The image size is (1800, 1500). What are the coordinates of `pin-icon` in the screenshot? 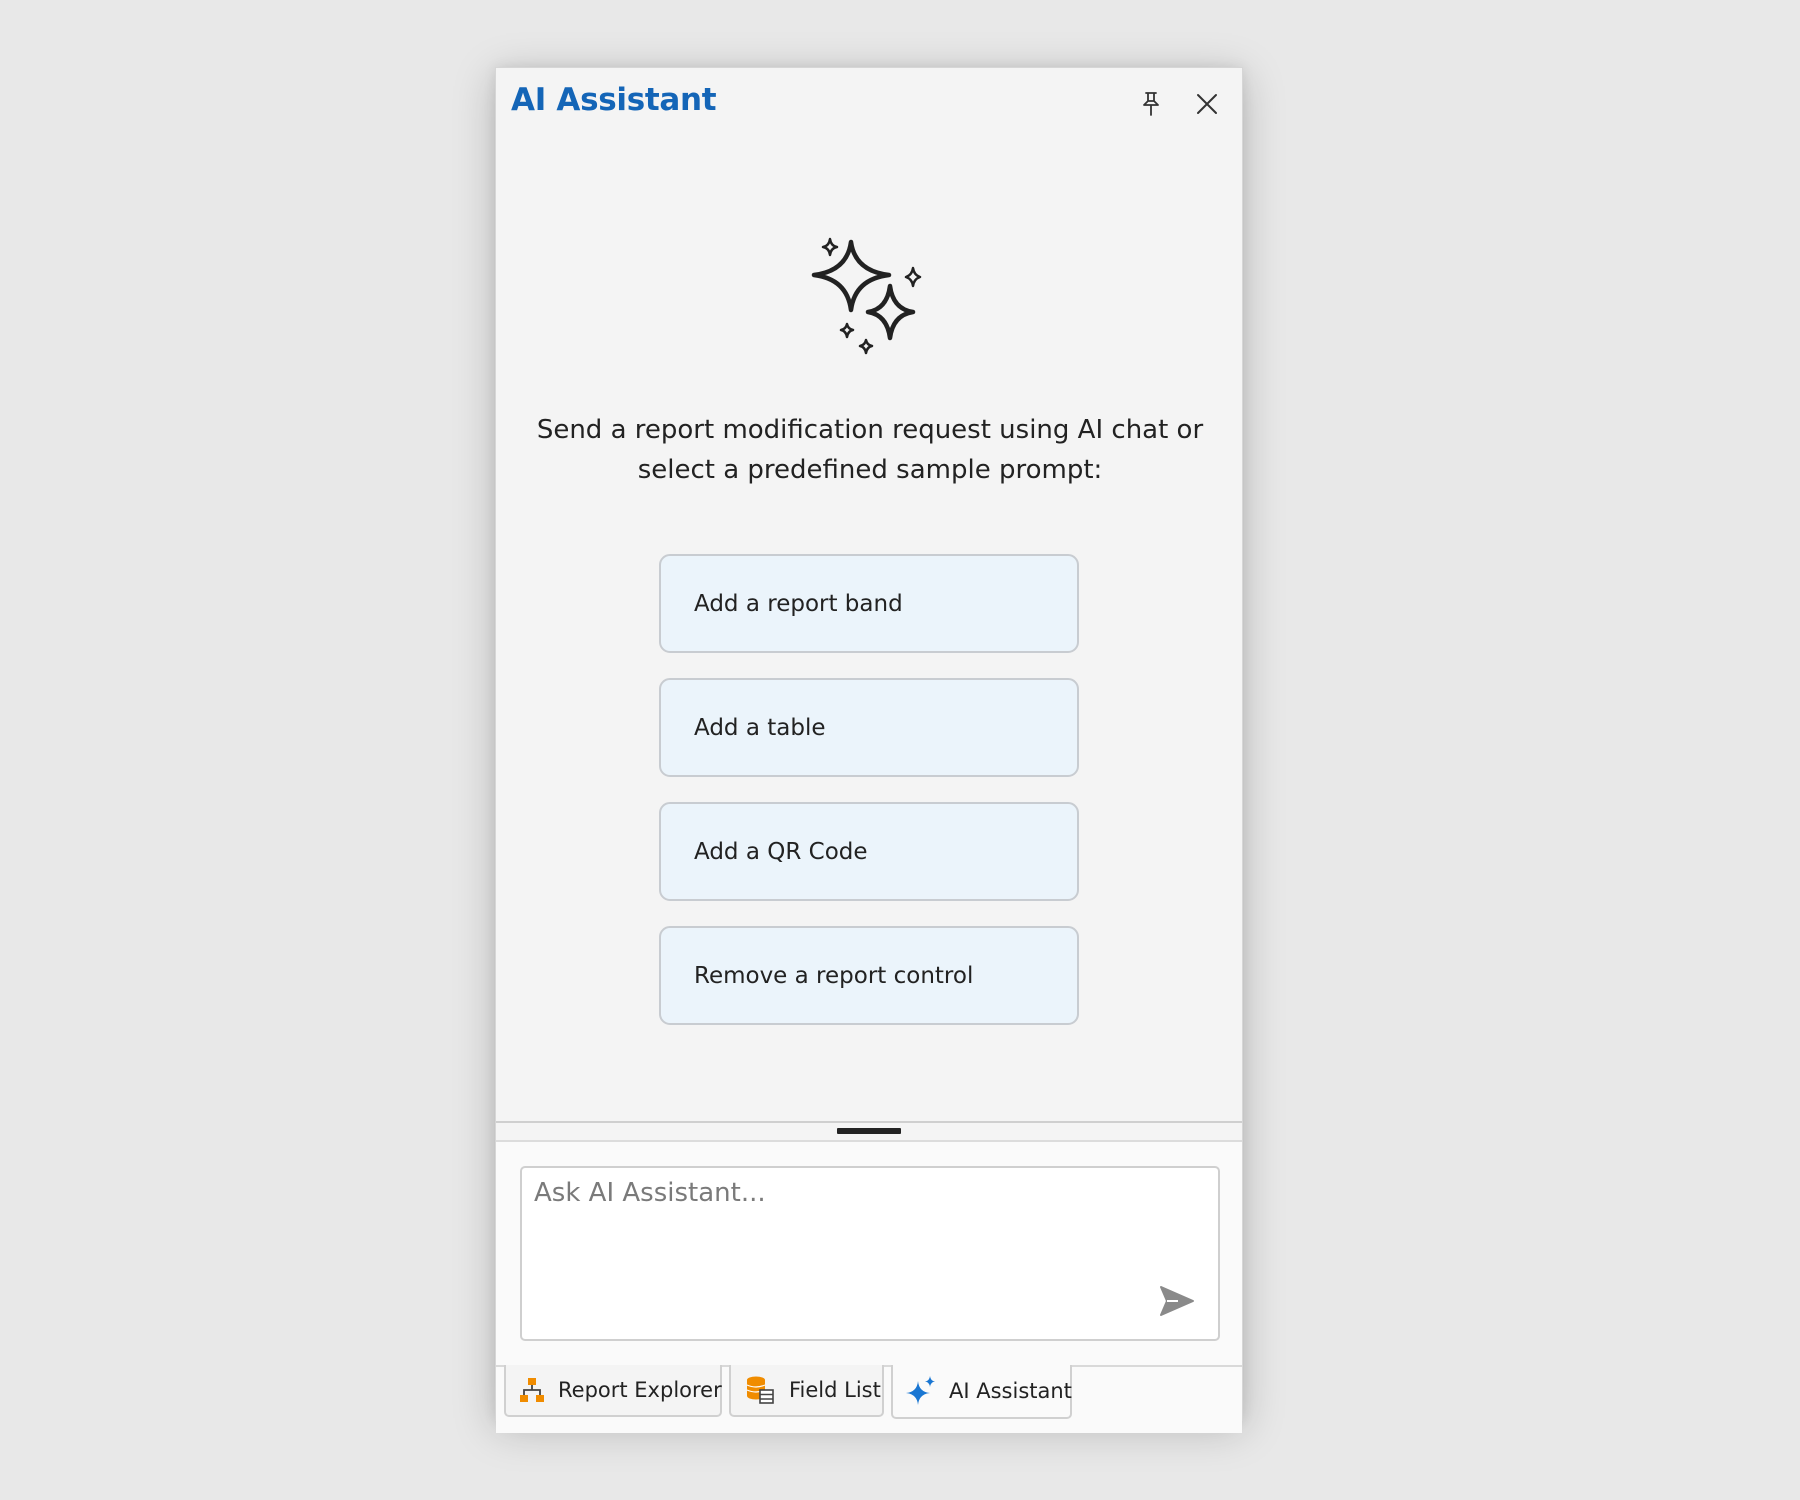 It's located at (1151, 104).